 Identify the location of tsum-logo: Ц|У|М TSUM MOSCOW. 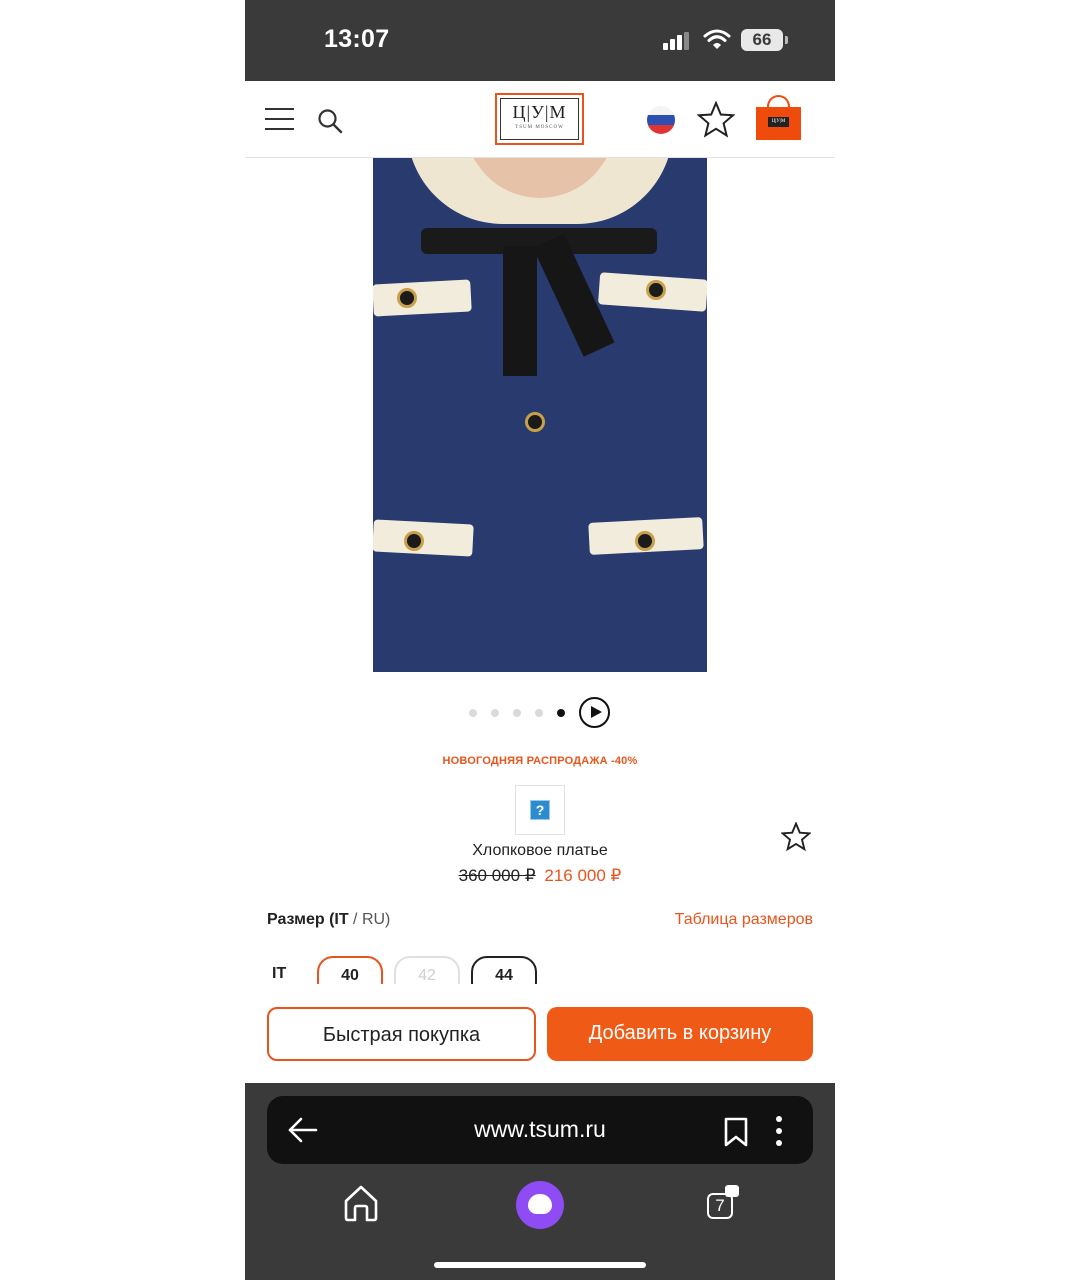
(539, 119).